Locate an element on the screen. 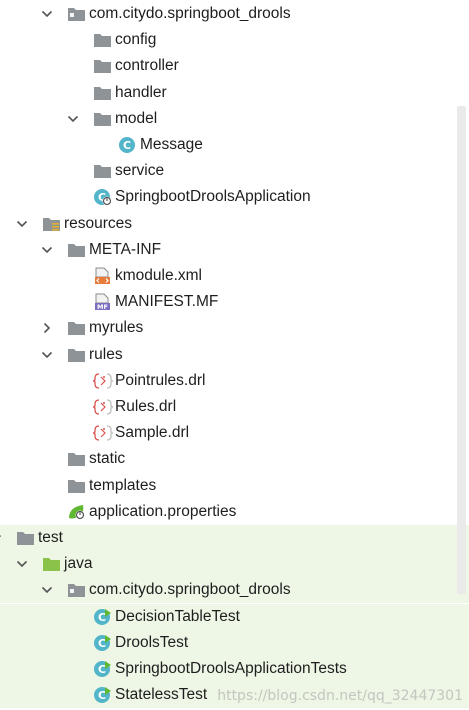 Image resolution: width=469 pixels, height=710 pixels. tree-node-label: application.properties is located at coordinates (163, 511).